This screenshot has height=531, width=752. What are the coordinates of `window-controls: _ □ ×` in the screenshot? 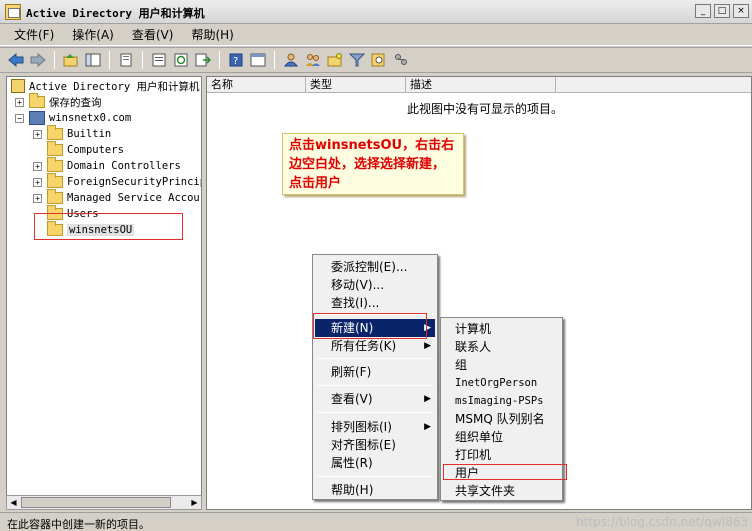 It's located at (722, 11).